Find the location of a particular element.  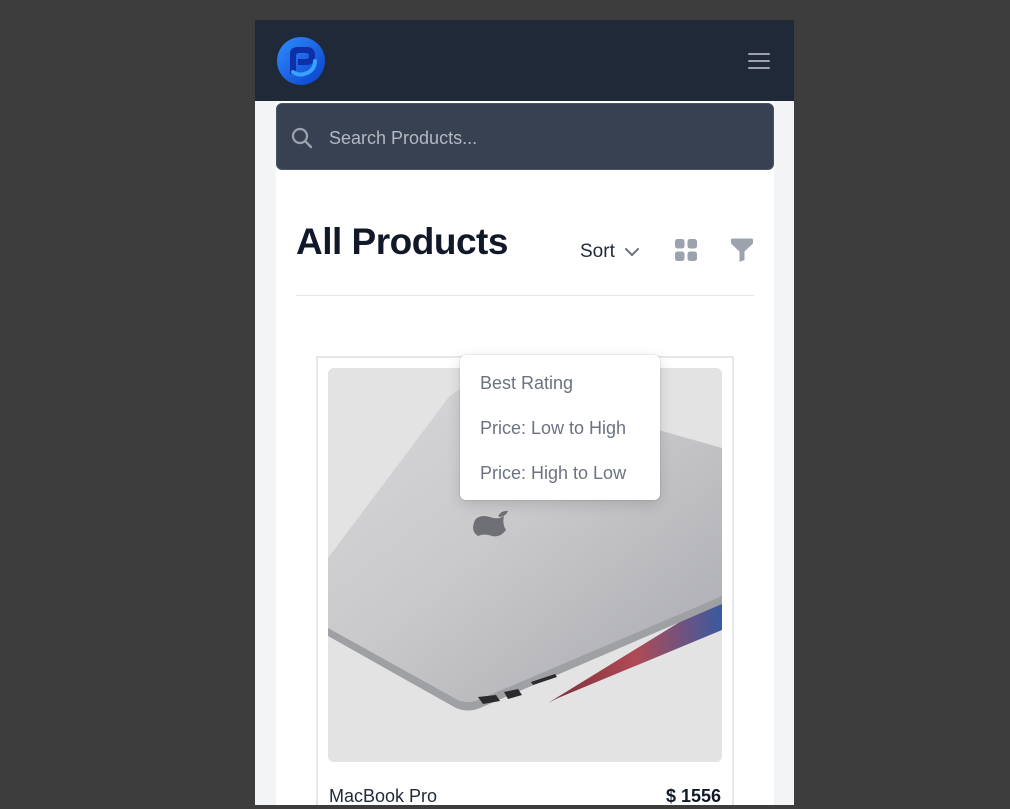

sort-option-price-low-high: Price: Low to High is located at coordinates (553, 428).